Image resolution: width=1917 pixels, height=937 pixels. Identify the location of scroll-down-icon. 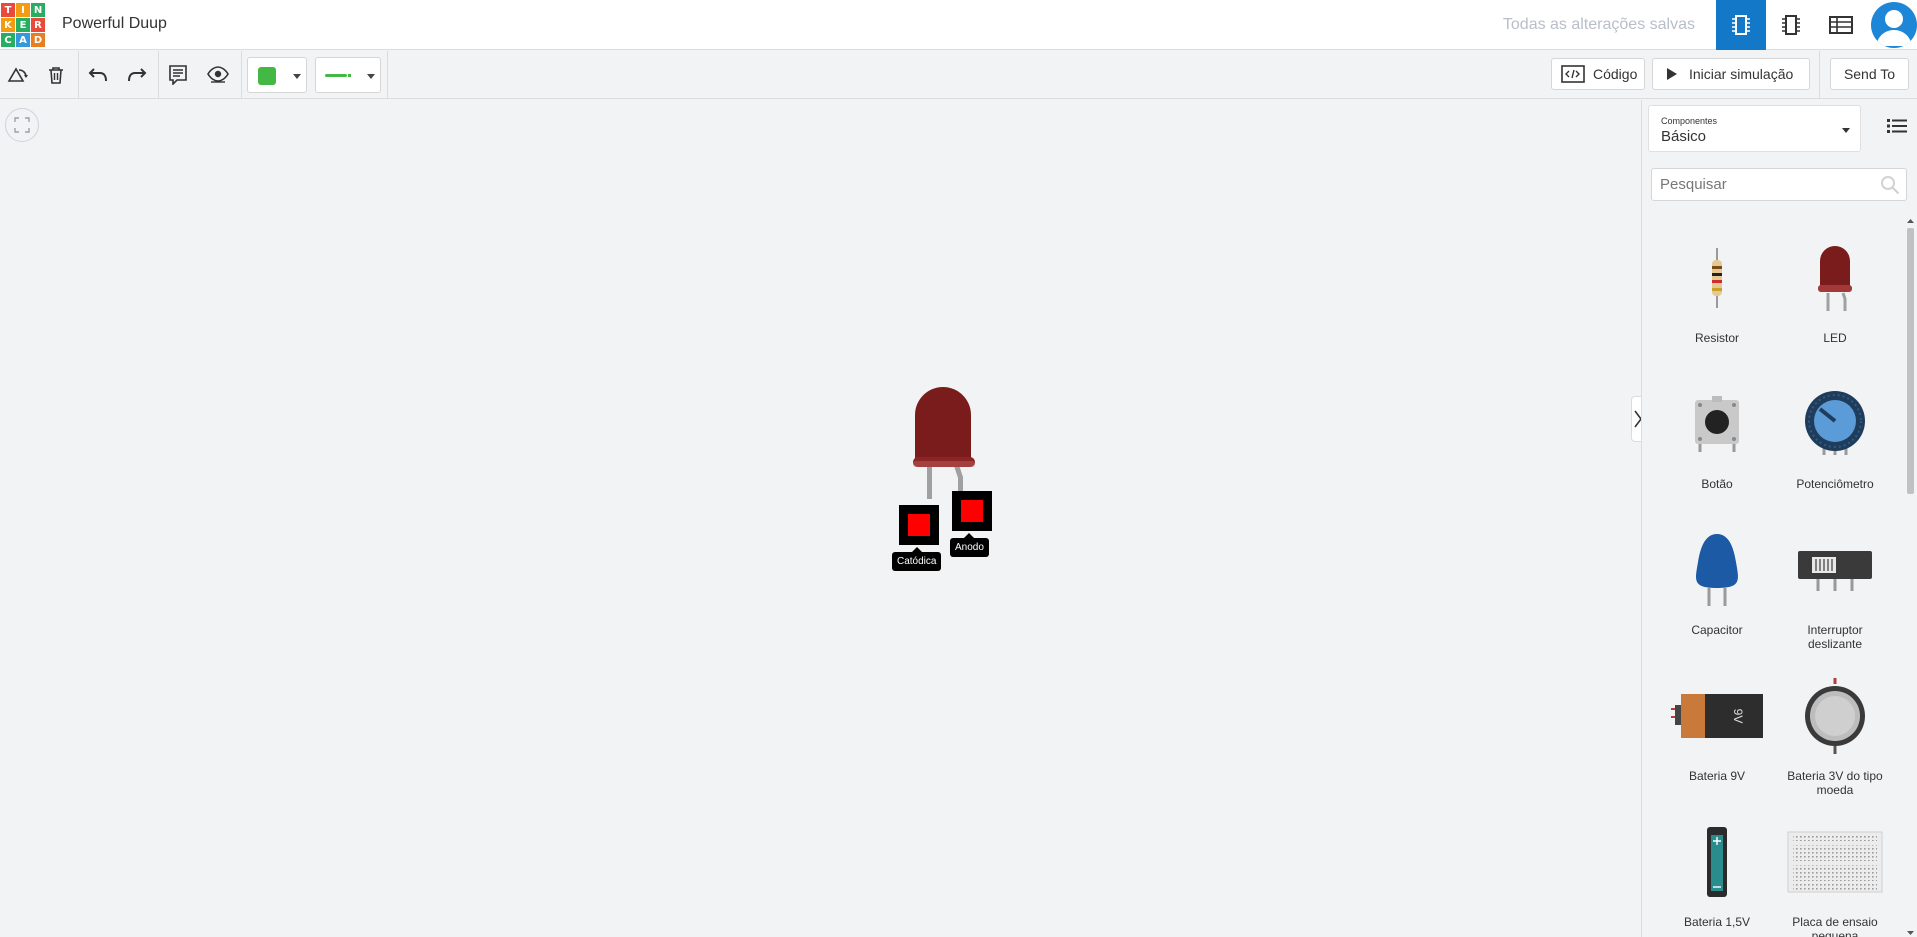
(1910, 933).